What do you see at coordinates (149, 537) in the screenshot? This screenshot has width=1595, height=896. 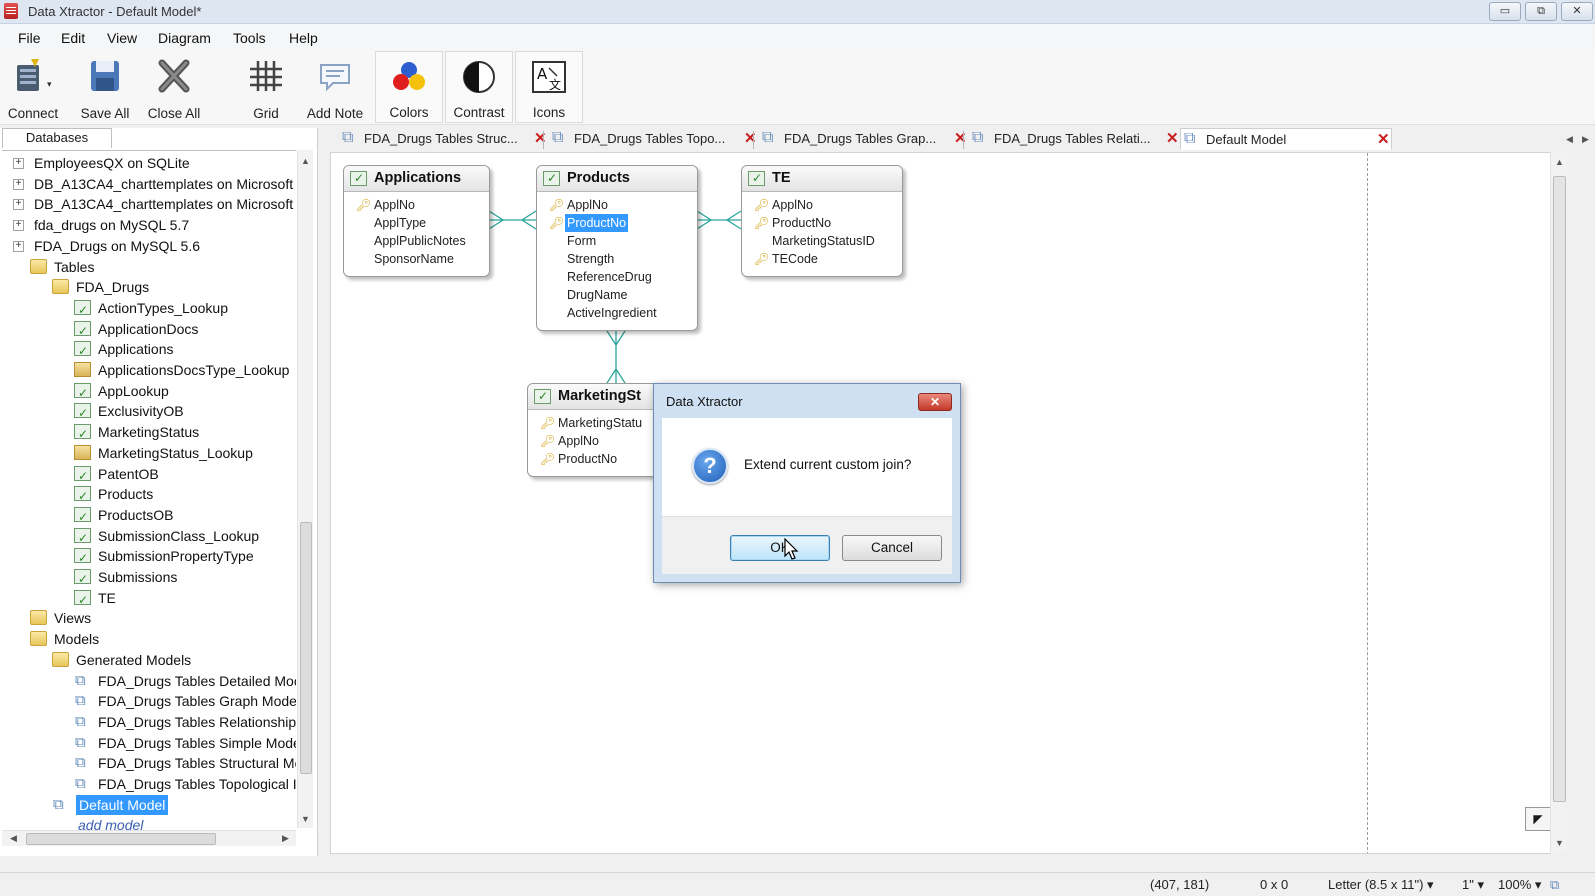 I see `tree-item: SubmissionClass_Lookup` at bounding box center [149, 537].